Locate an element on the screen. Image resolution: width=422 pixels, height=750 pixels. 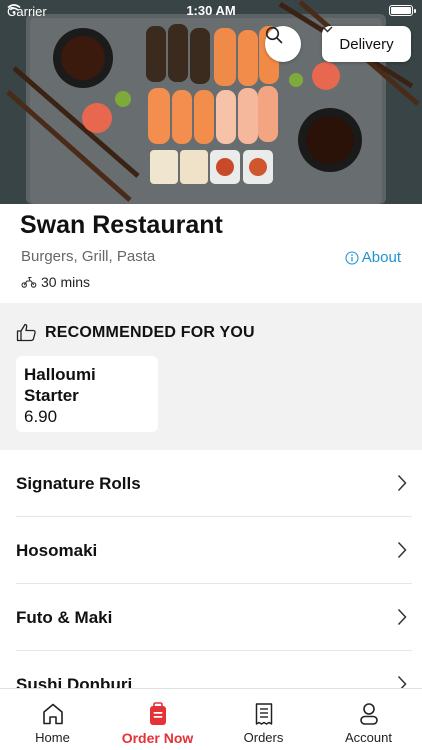
delivery-mode-dropdown: Delivery is located at coordinates (366, 44).